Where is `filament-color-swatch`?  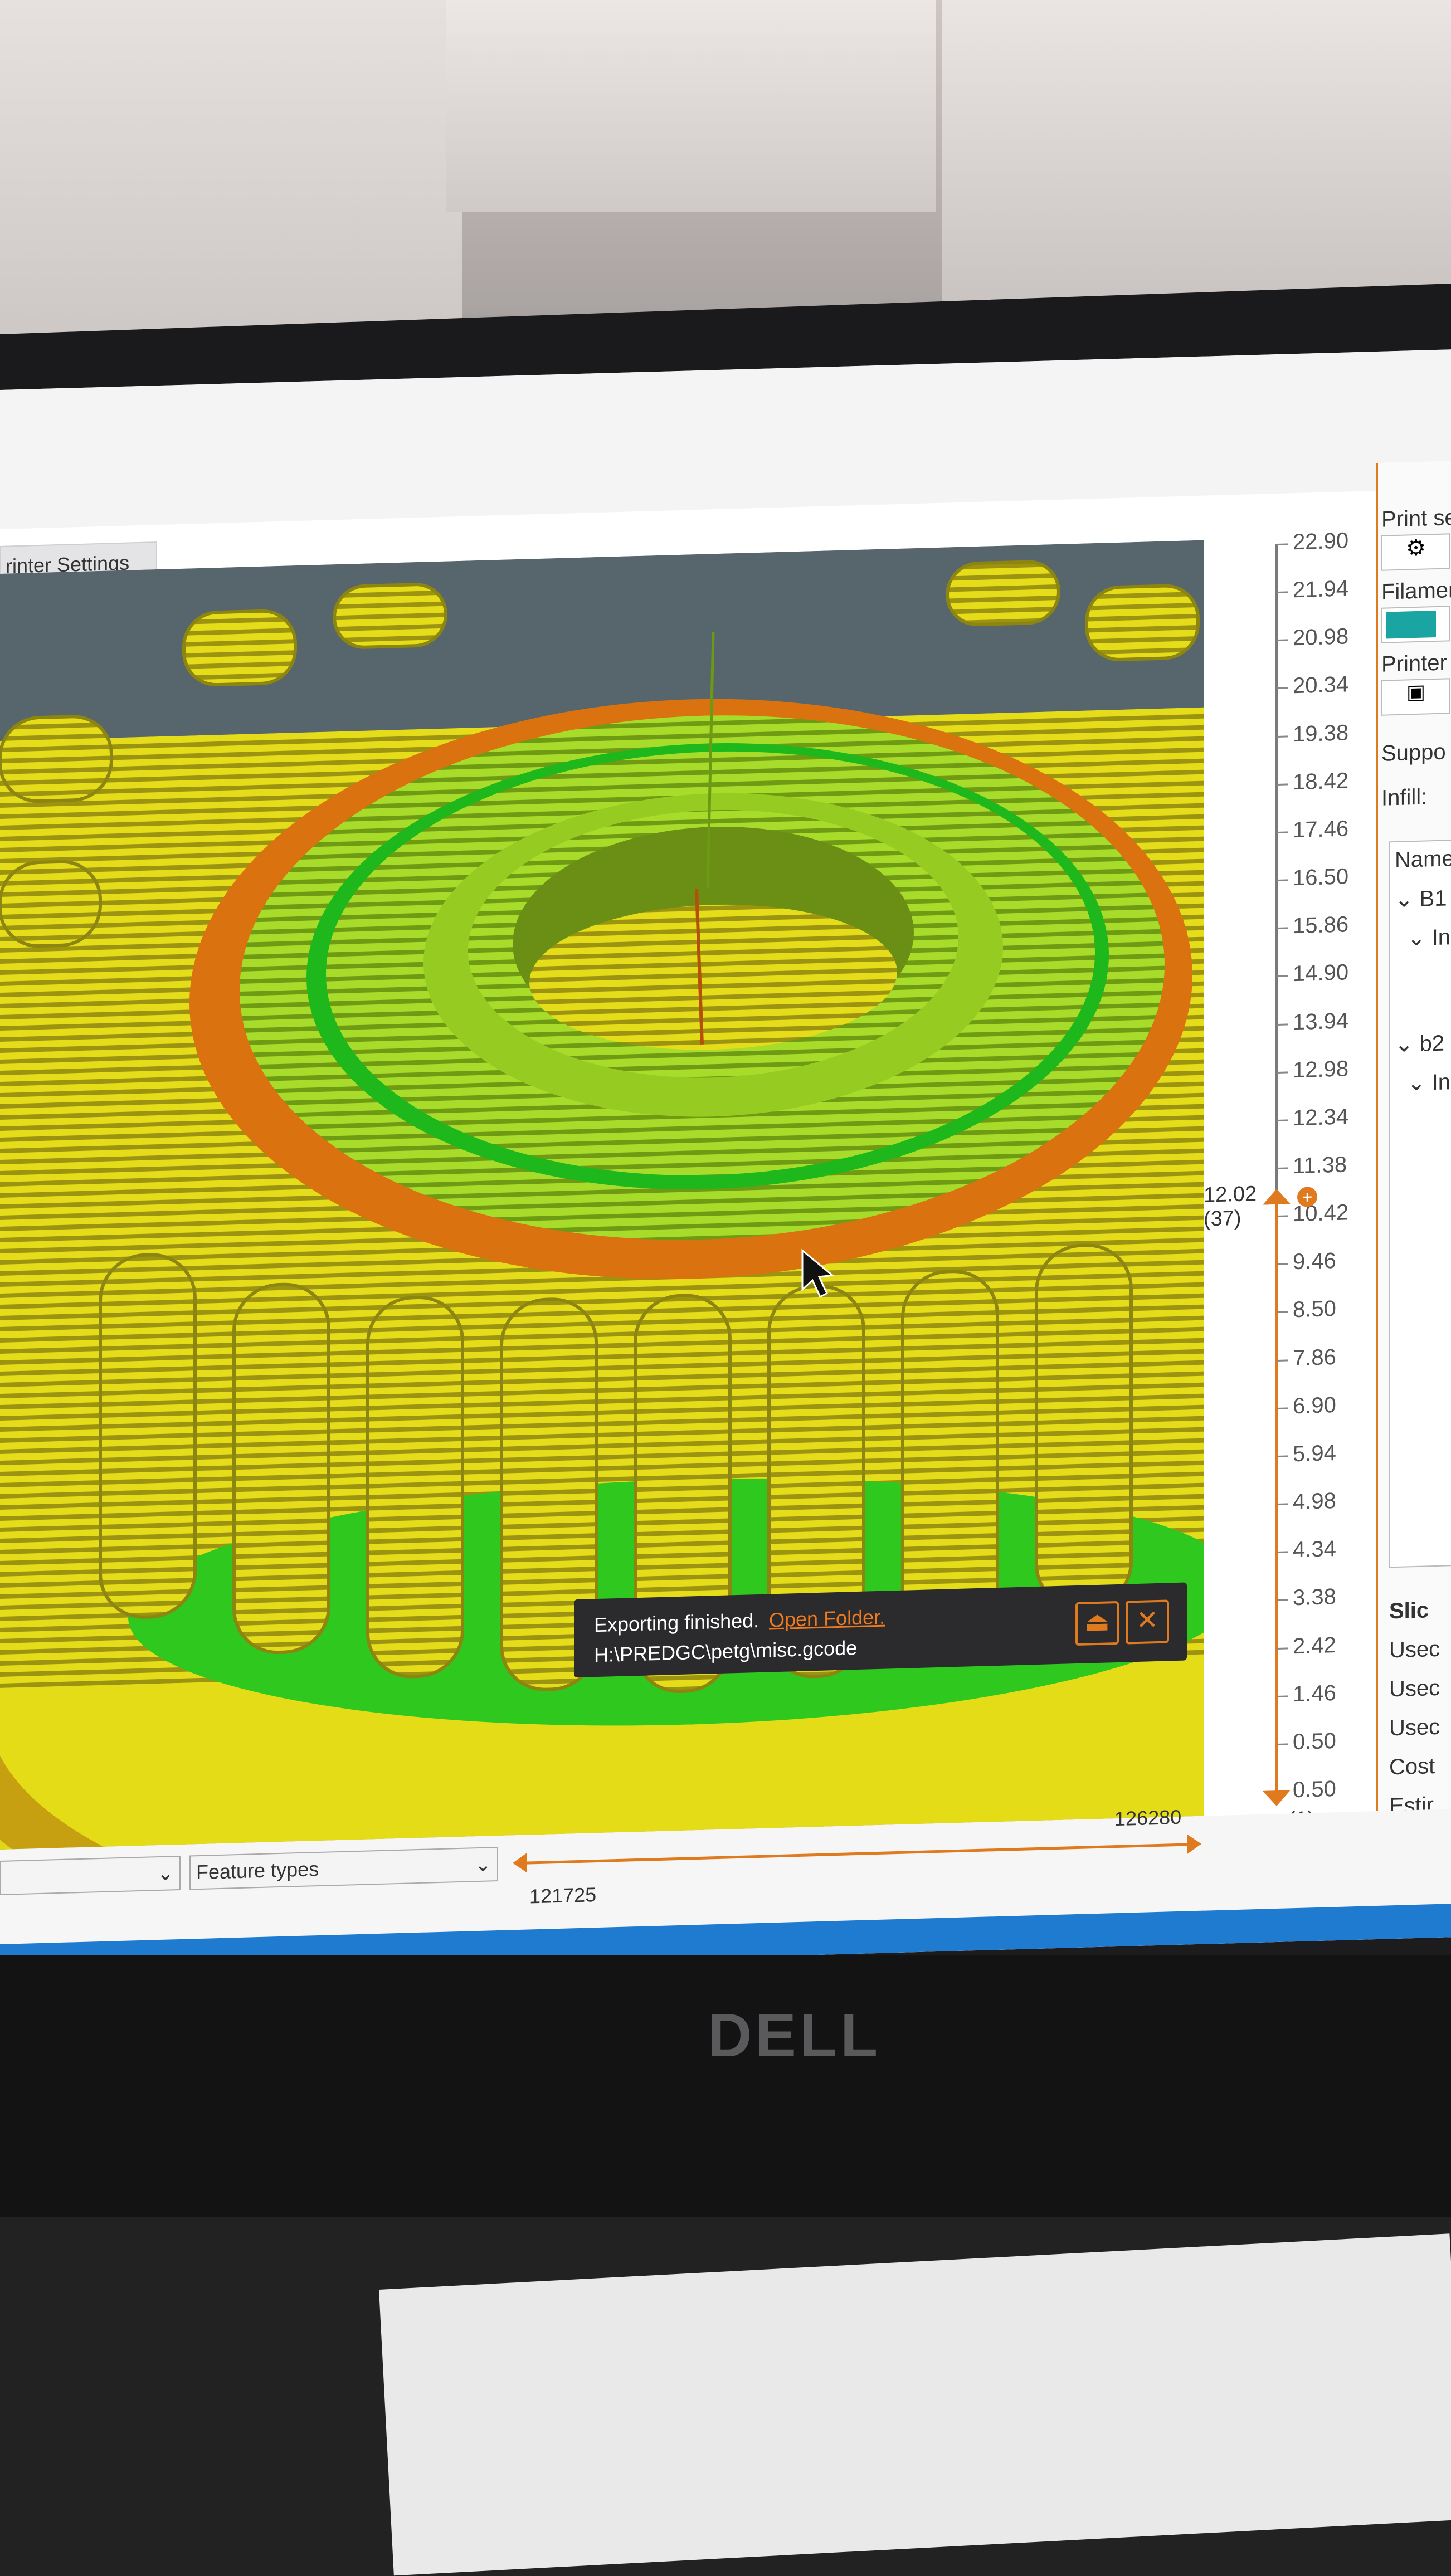
filament-color-swatch is located at coordinates (1411, 625).